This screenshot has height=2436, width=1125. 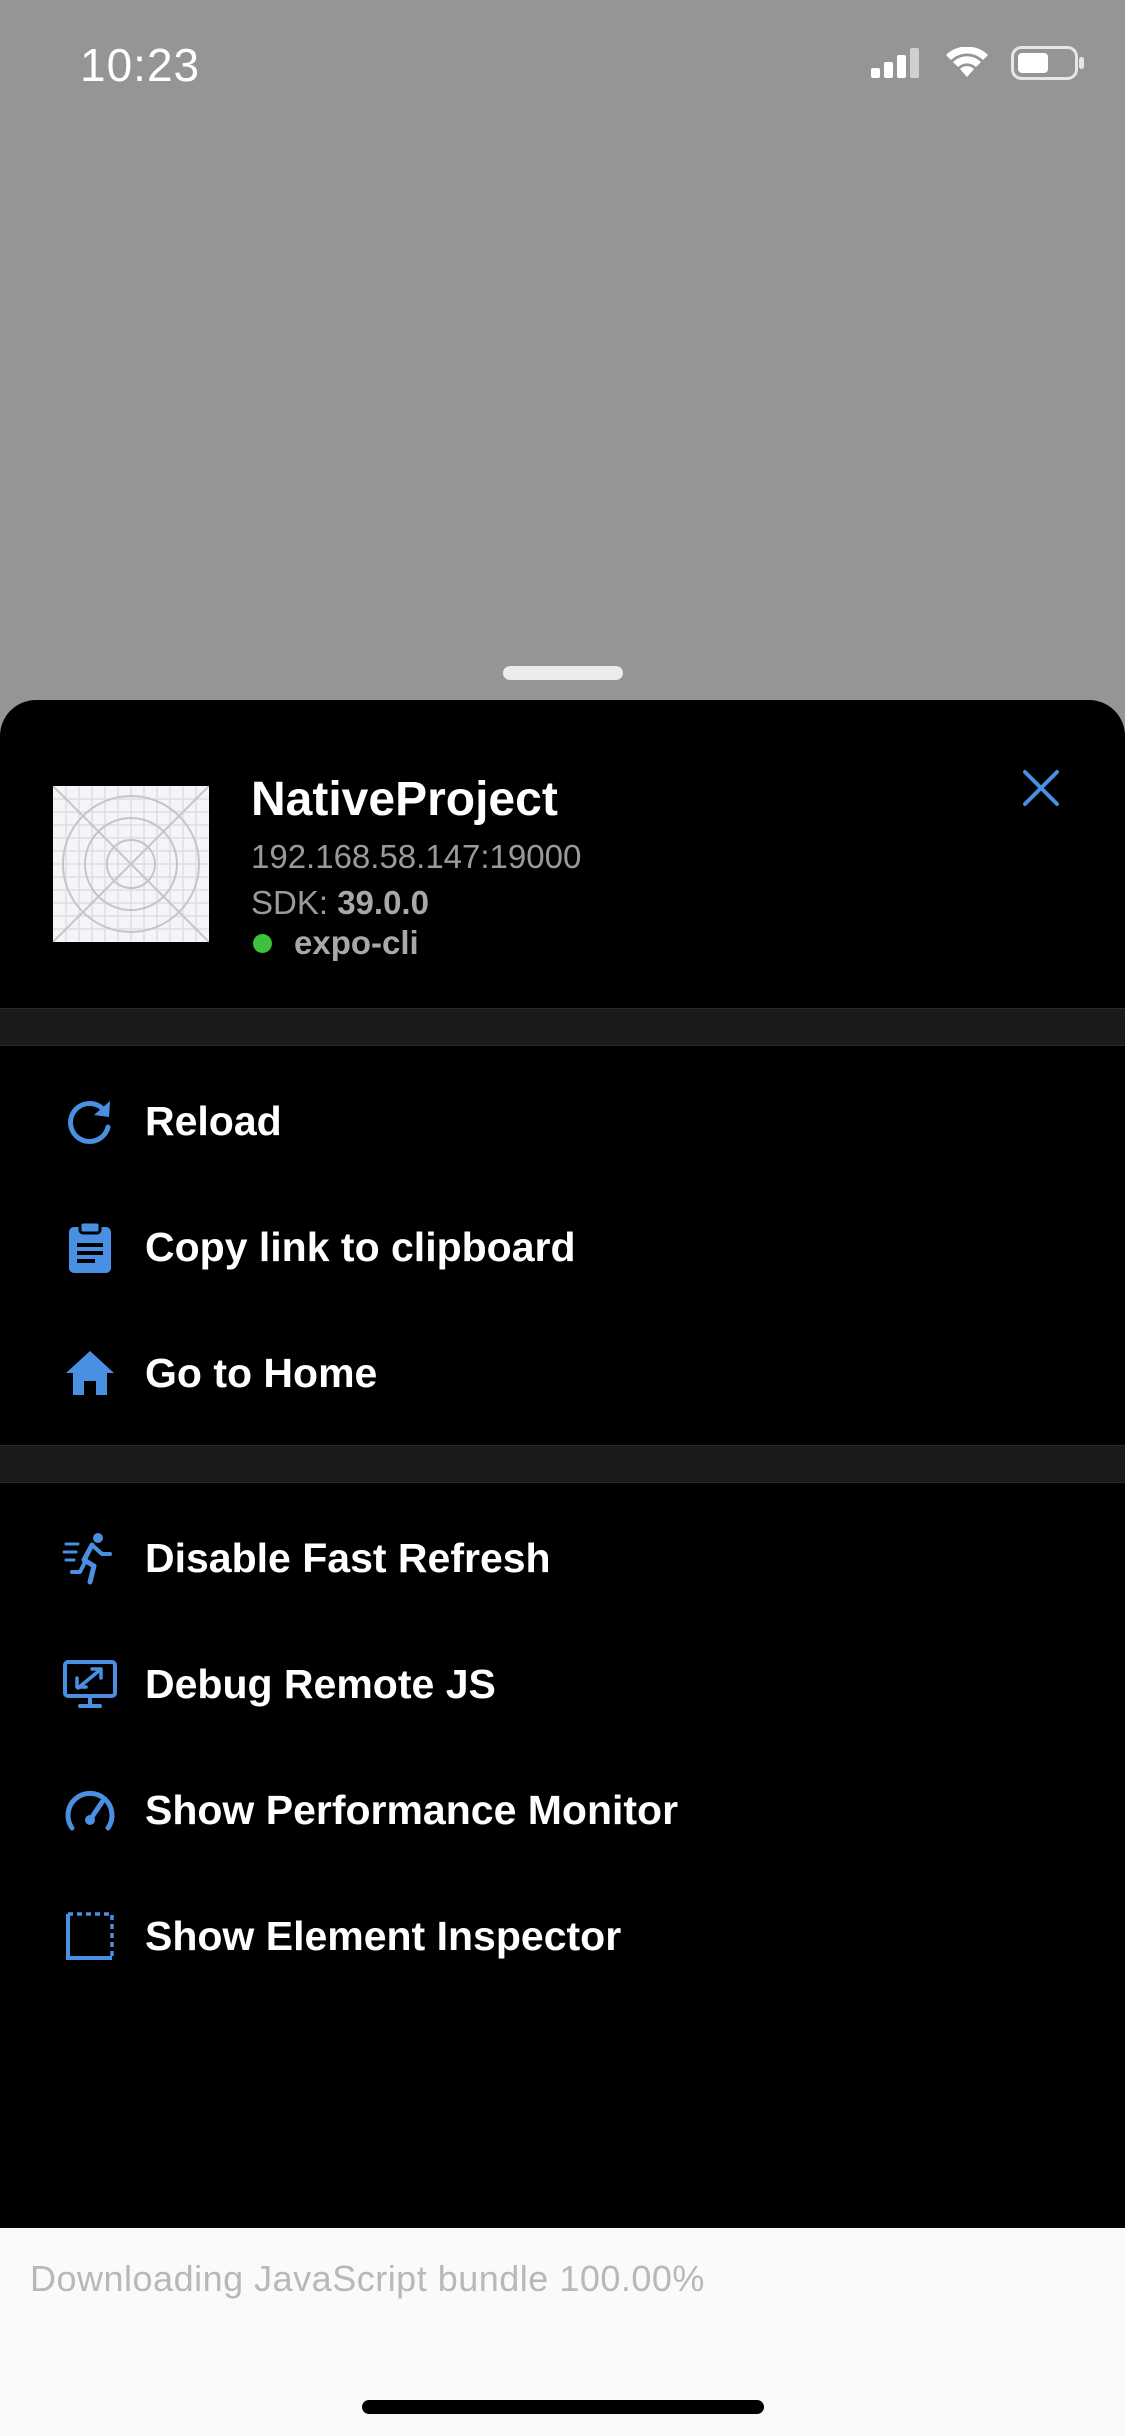 I want to click on sdk-label: SDK:, so click(x=290, y=902).